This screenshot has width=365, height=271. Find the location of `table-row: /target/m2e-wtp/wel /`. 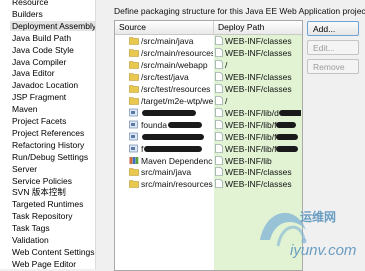

table-row: /target/m2e-wtp/wel / is located at coordinates (208, 101).